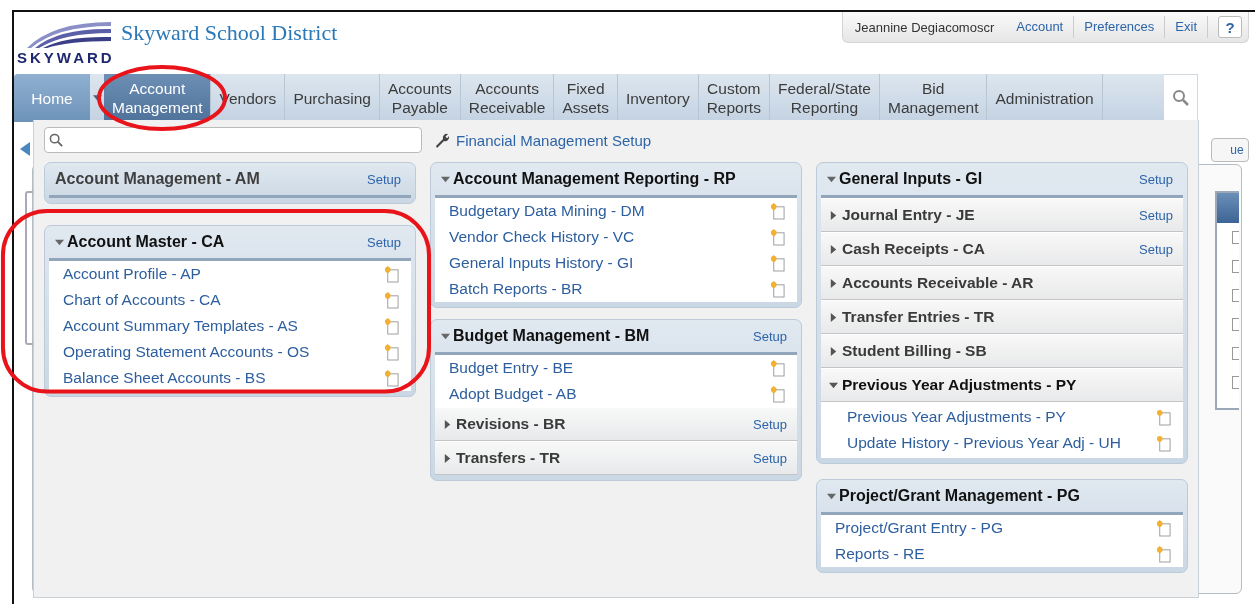 The height and width of the screenshot is (604, 1255). What do you see at coordinates (1230, 150) in the screenshot?
I see `queue-button: ue` at bounding box center [1230, 150].